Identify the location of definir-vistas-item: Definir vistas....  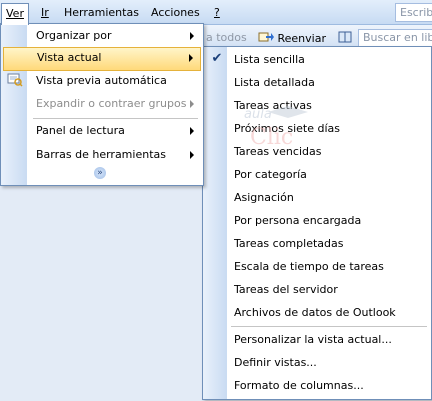
(317, 363).